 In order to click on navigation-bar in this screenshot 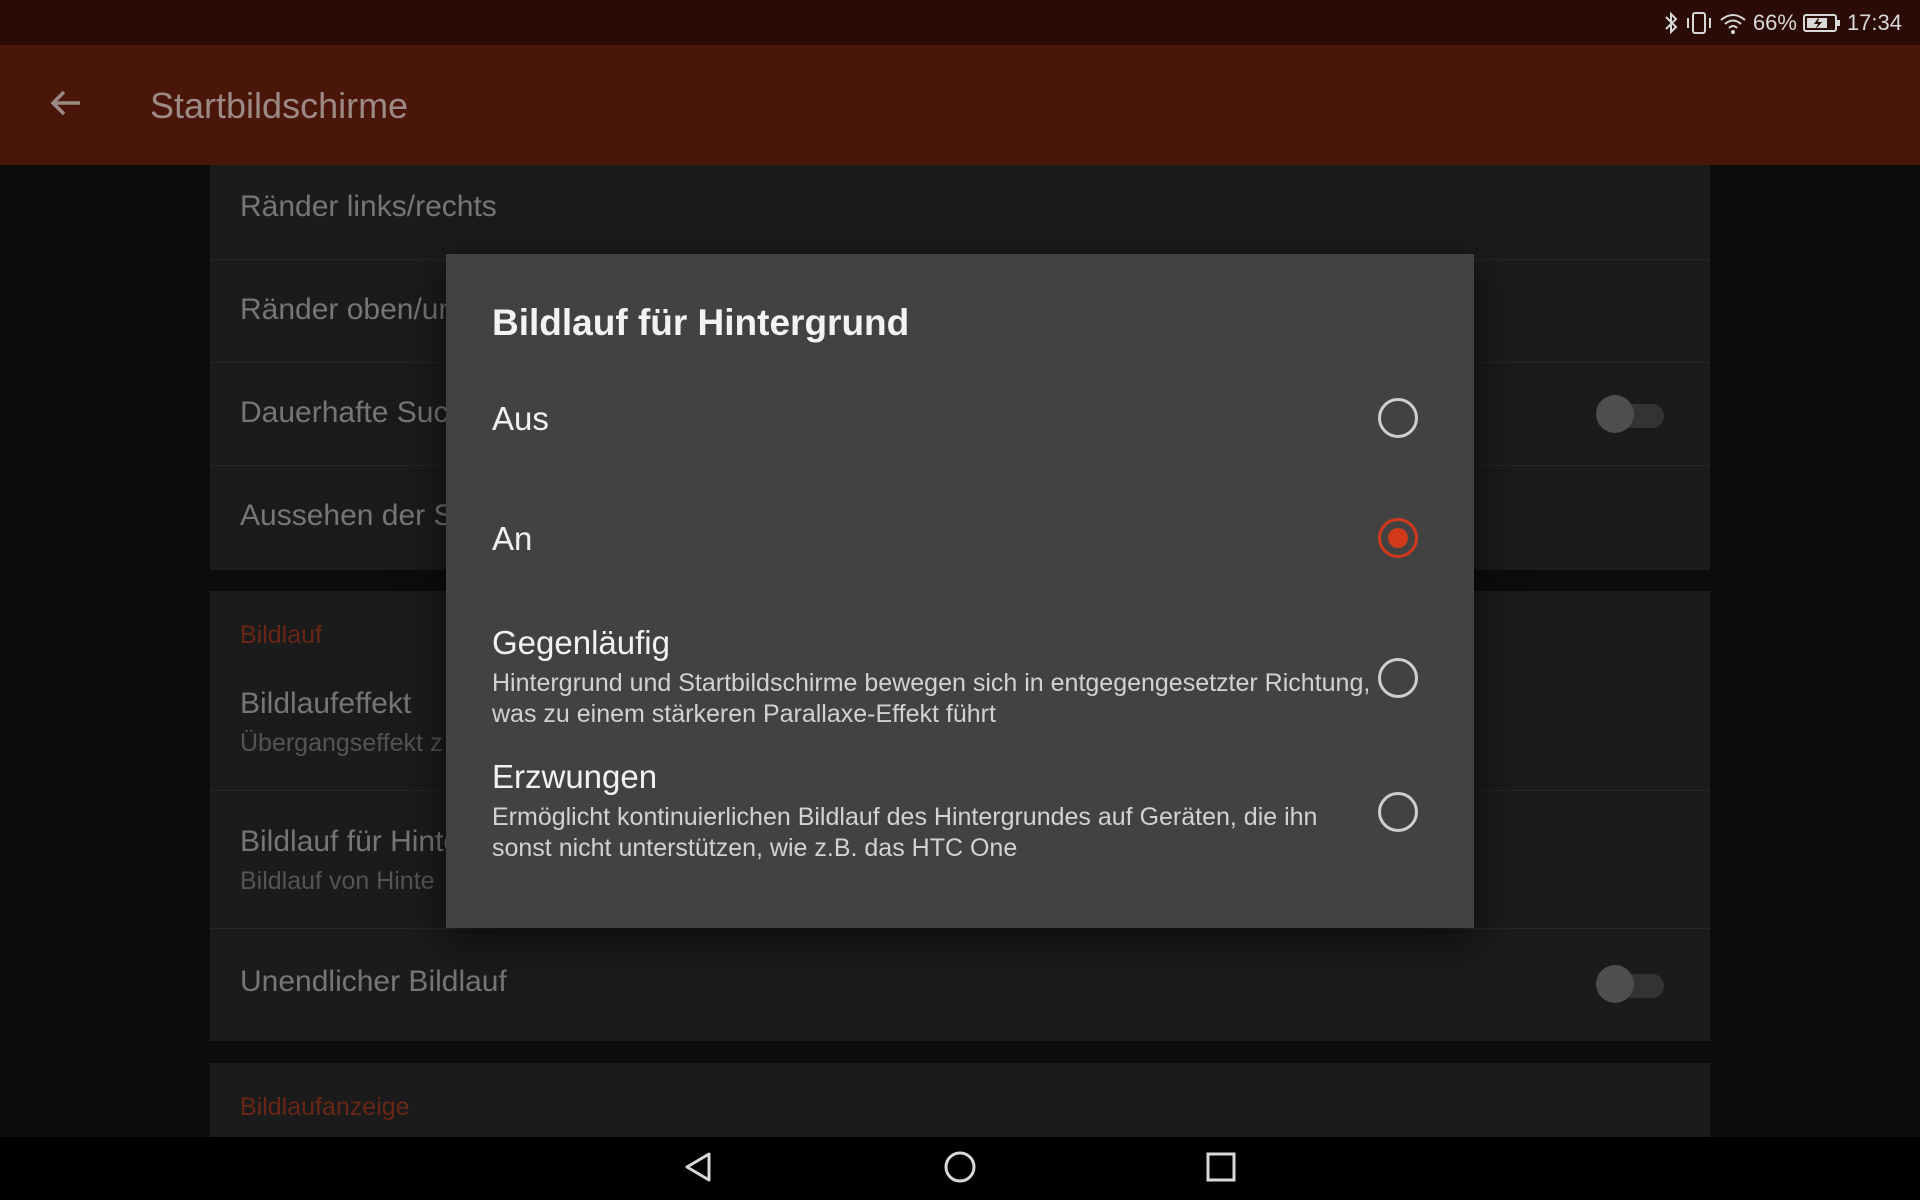, I will do `click(960, 1168)`.